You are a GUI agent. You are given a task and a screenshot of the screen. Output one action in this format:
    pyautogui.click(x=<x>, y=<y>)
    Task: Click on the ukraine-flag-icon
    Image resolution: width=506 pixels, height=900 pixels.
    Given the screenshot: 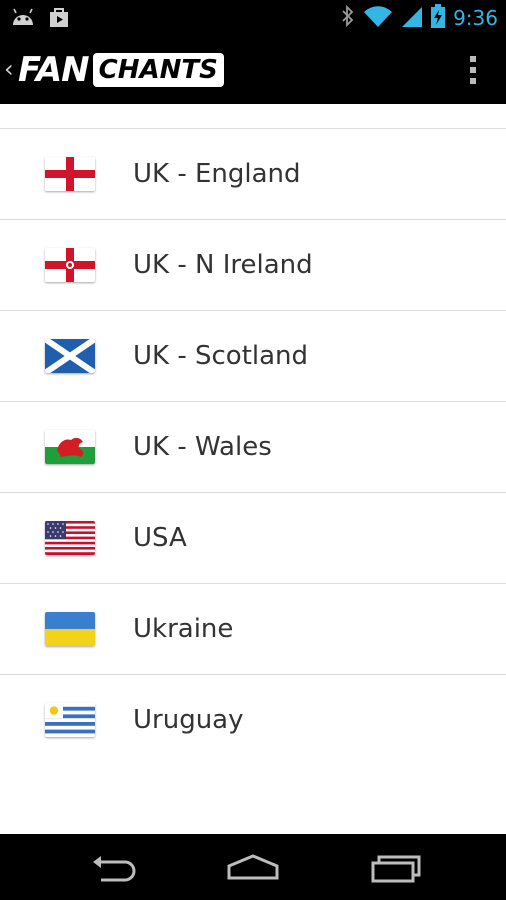 What is the action you would take?
    pyautogui.click(x=70, y=629)
    